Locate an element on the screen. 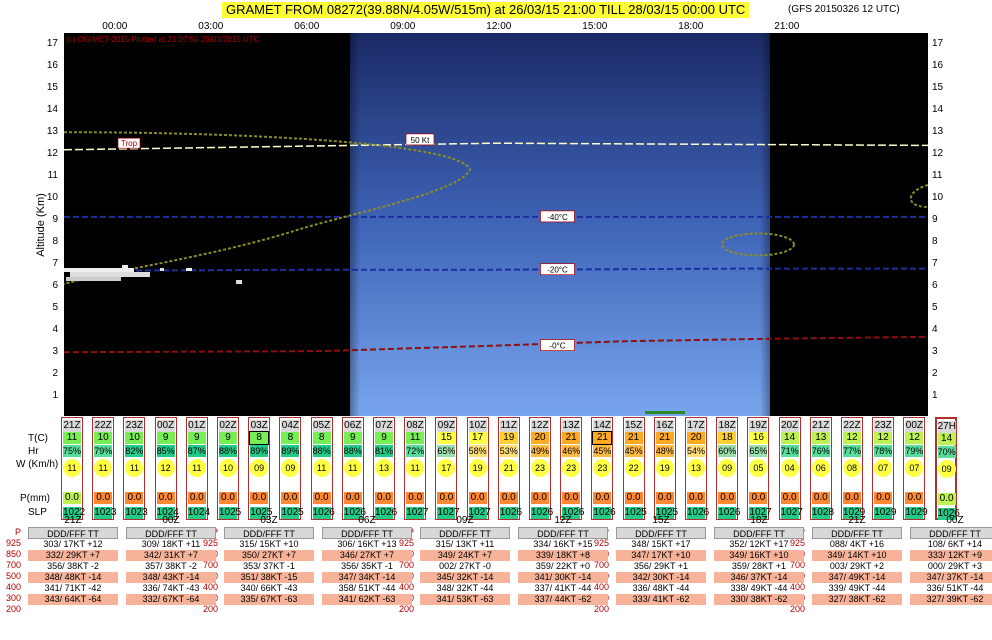 The image size is (992, 640). y-tick-left-7: 7 is located at coordinates (55, 263).